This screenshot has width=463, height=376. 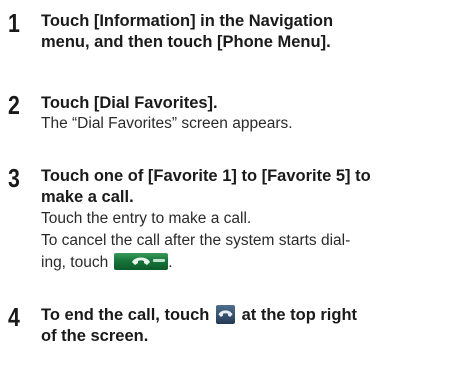 I want to click on step-body: The “Dial Favorites” screen appears., so click(x=167, y=124).